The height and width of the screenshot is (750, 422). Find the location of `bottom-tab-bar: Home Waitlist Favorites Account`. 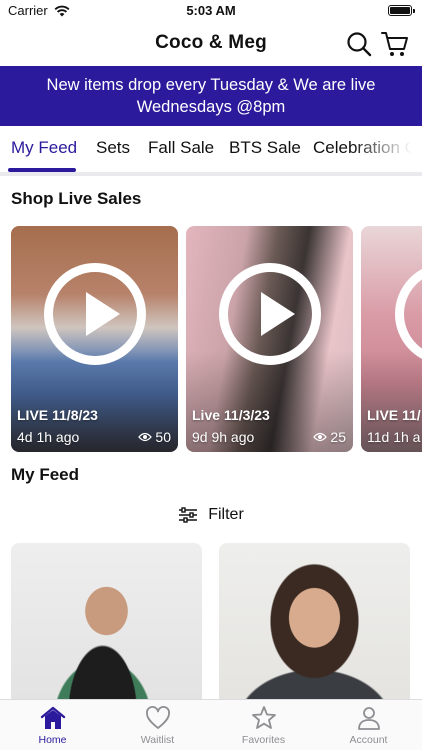

bottom-tab-bar: Home Waitlist Favorites Account is located at coordinates (211, 724).